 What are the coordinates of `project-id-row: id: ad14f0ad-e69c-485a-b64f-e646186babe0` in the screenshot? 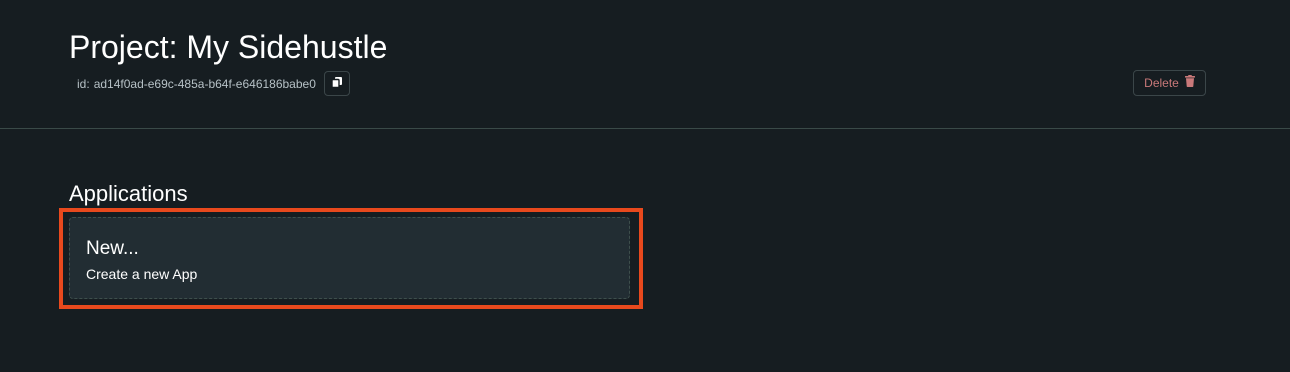 It's located at (213, 83).